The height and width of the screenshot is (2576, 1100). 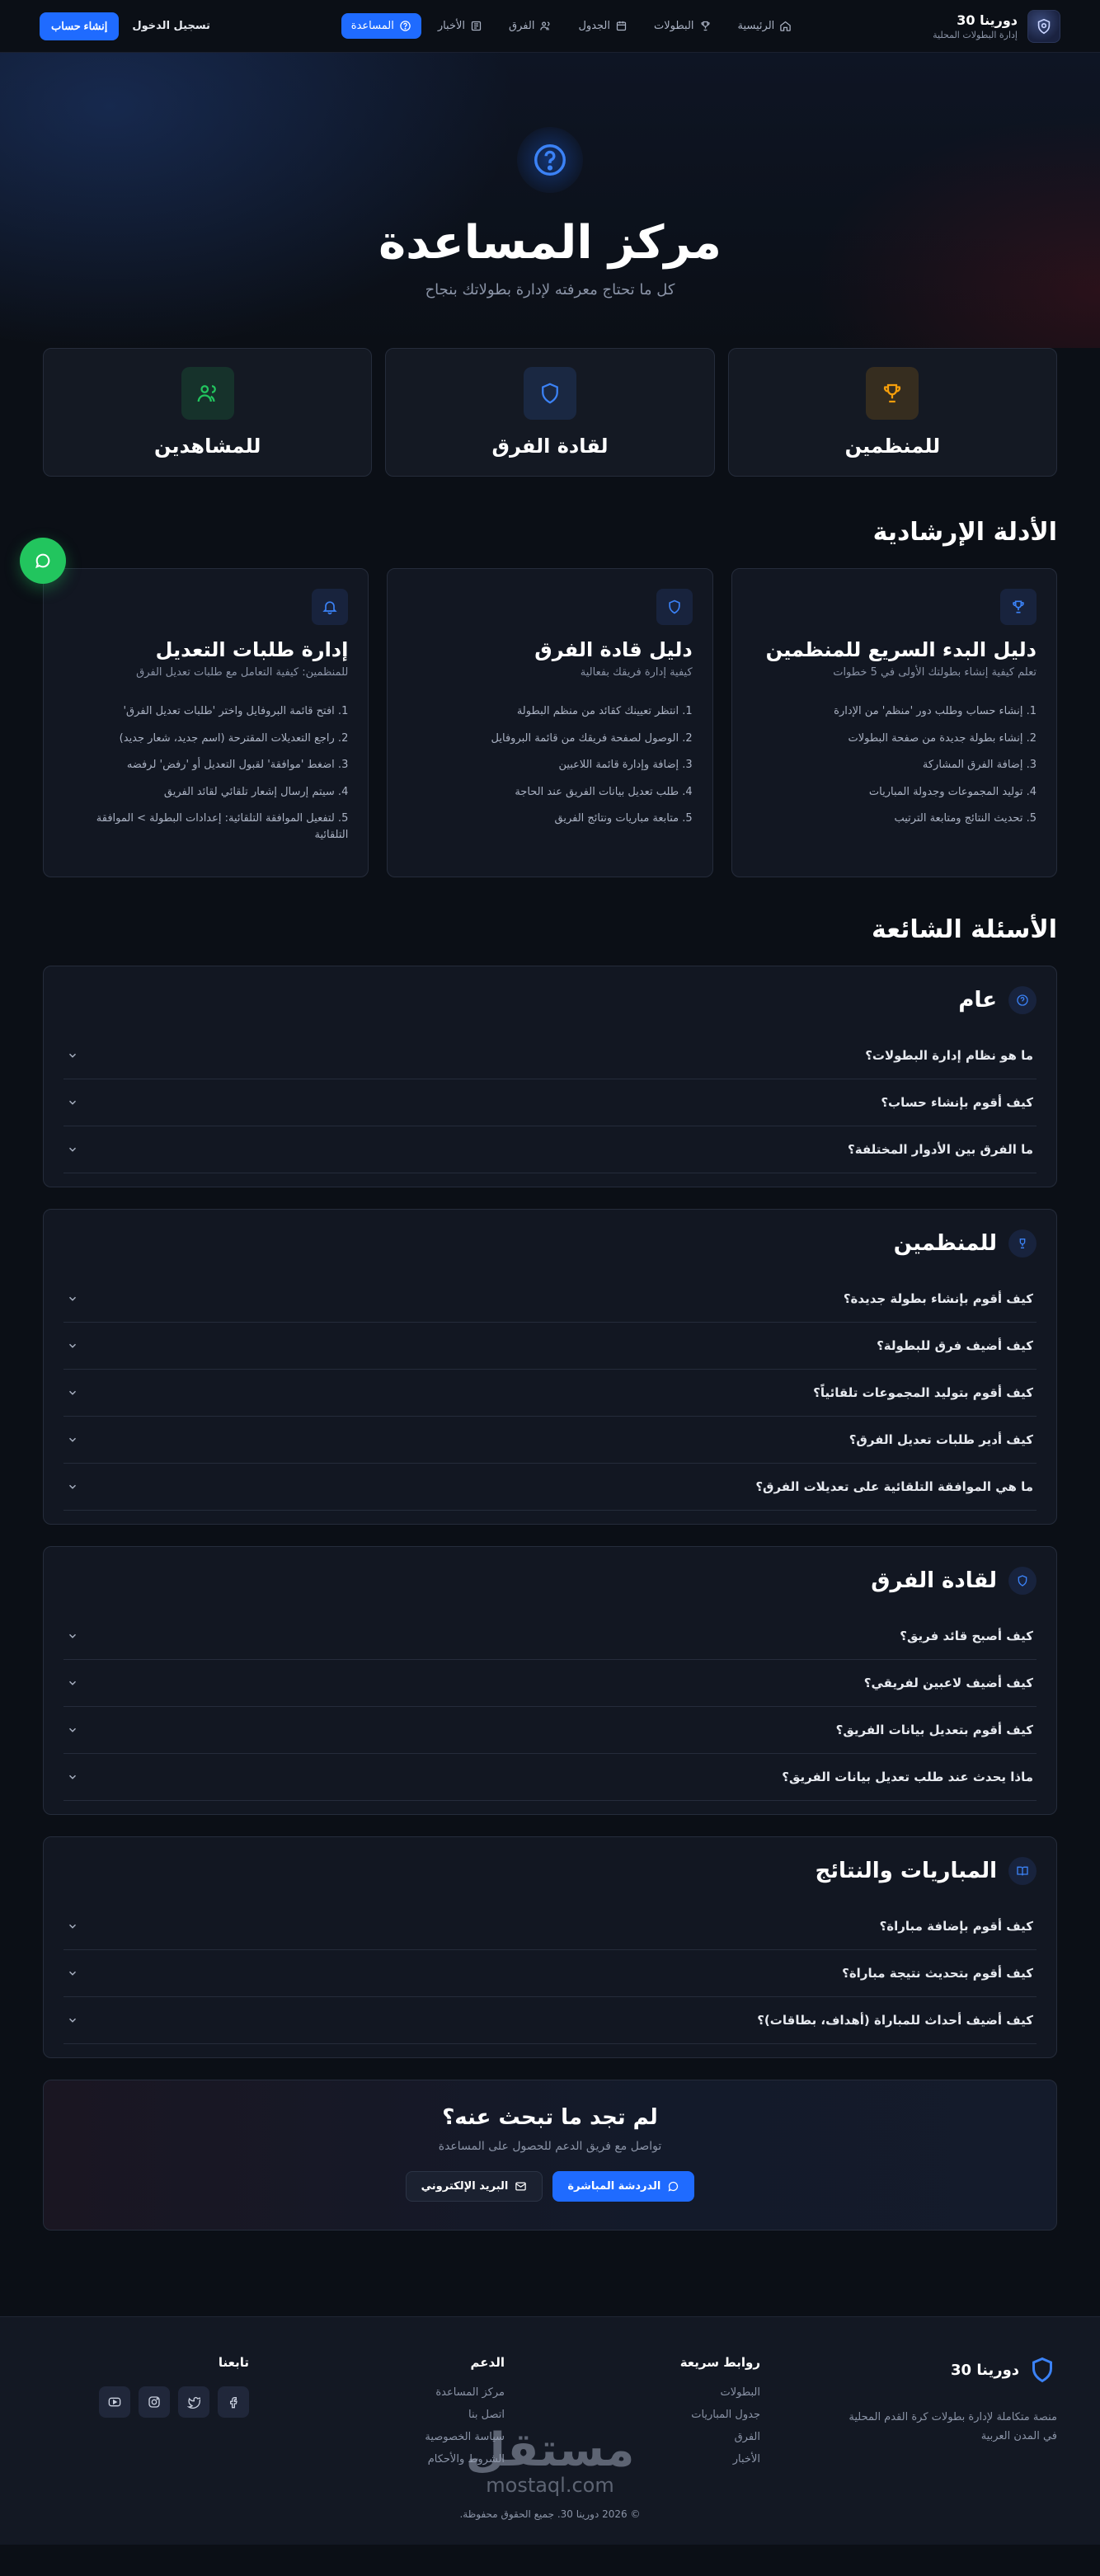 What do you see at coordinates (550, 2117) in the screenshot?
I see `cta-title: لم تجد ما تبحث عنه؟` at bounding box center [550, 2117].